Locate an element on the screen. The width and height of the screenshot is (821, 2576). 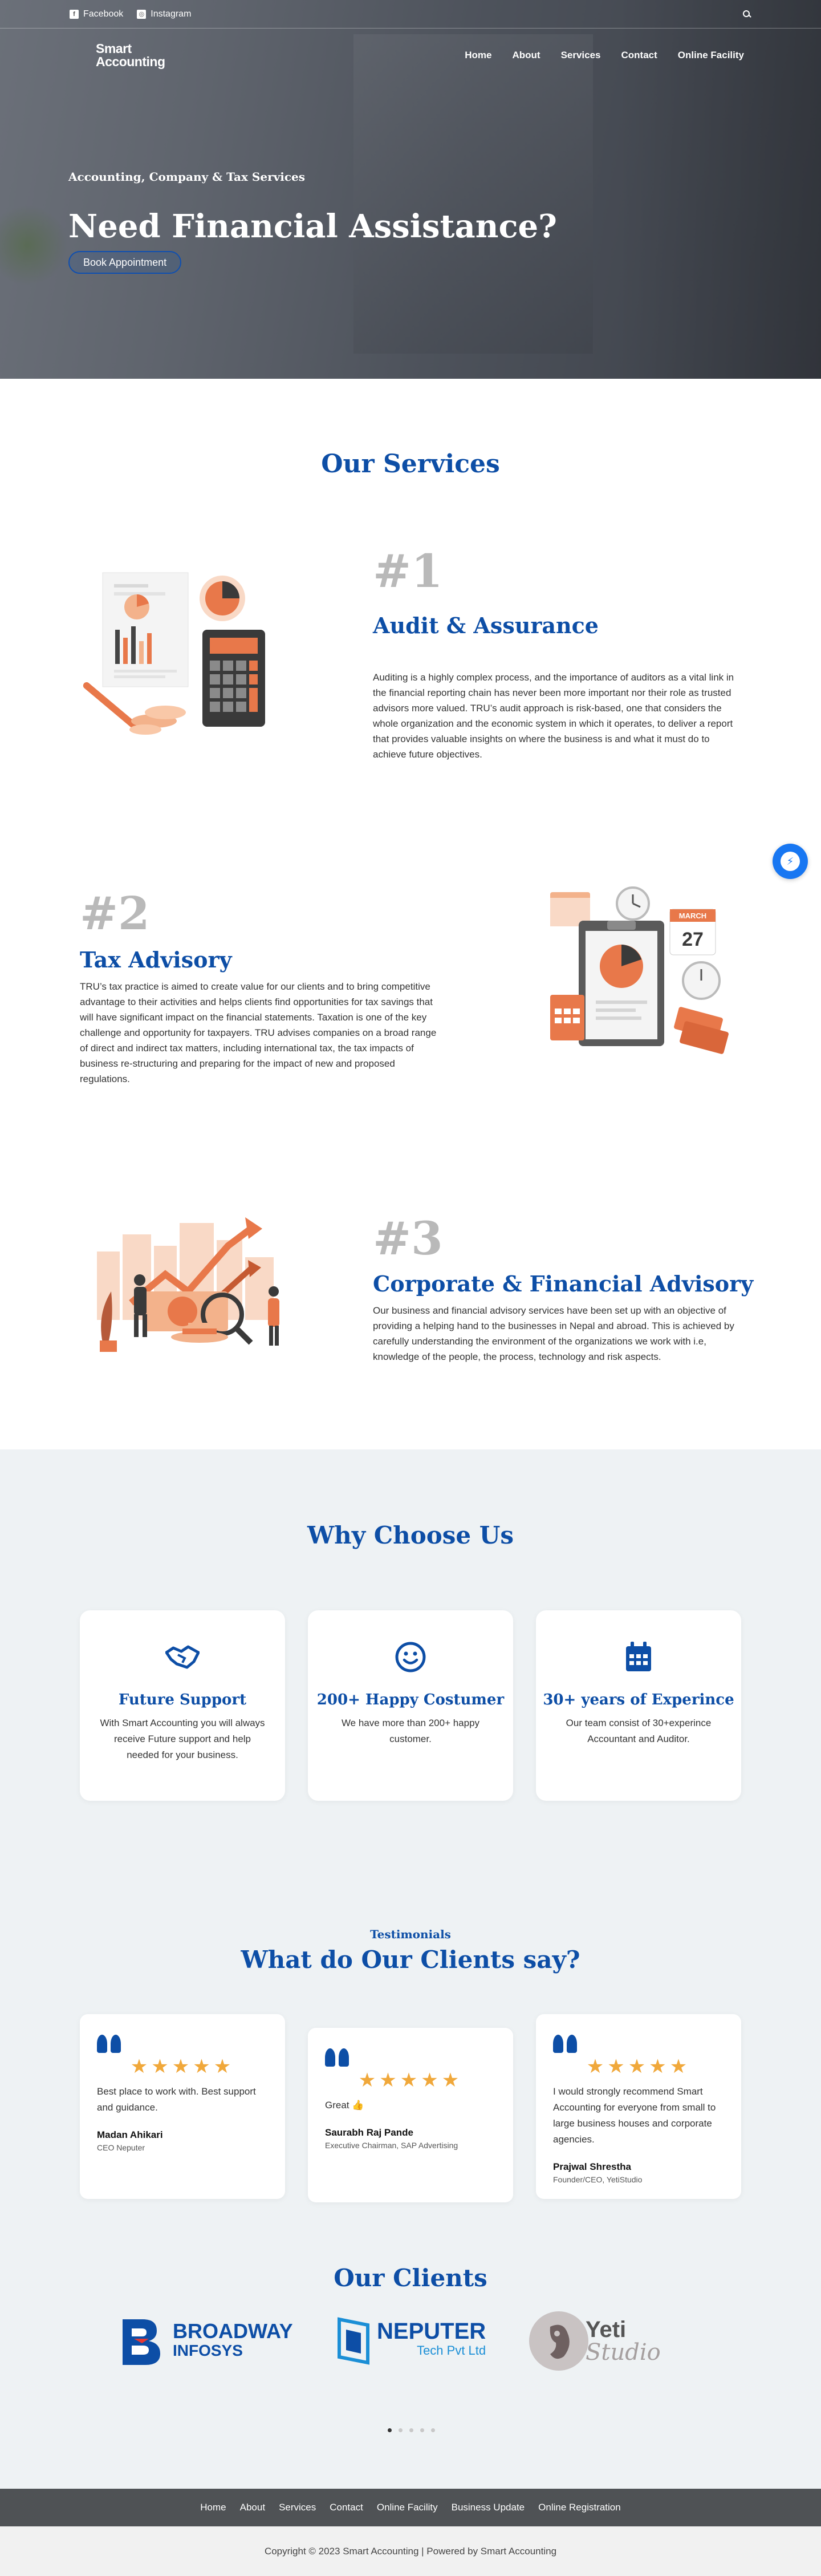
facebook-link: f Facebook is located at coordinates (96, 14).